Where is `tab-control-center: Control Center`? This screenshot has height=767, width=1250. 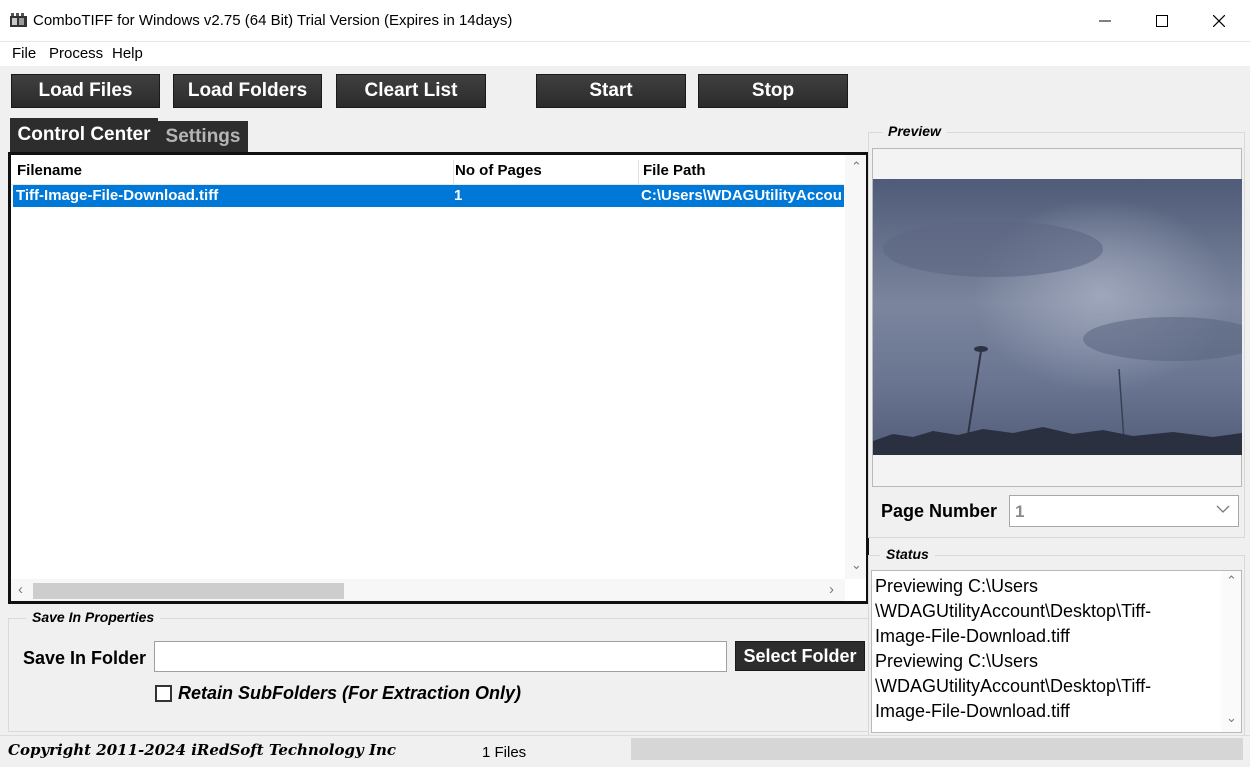 tab-control-center: Control Center is located at coordinates (84, 135).